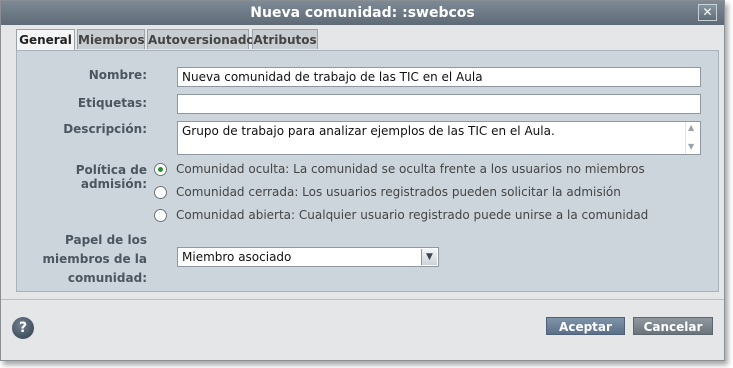 The height and width of the screenshot is (368, 733). What do you see at coordinates (585, 326) in the screenshot?
I see `accept-button: Aceptar` at bounding box center [585, 326].